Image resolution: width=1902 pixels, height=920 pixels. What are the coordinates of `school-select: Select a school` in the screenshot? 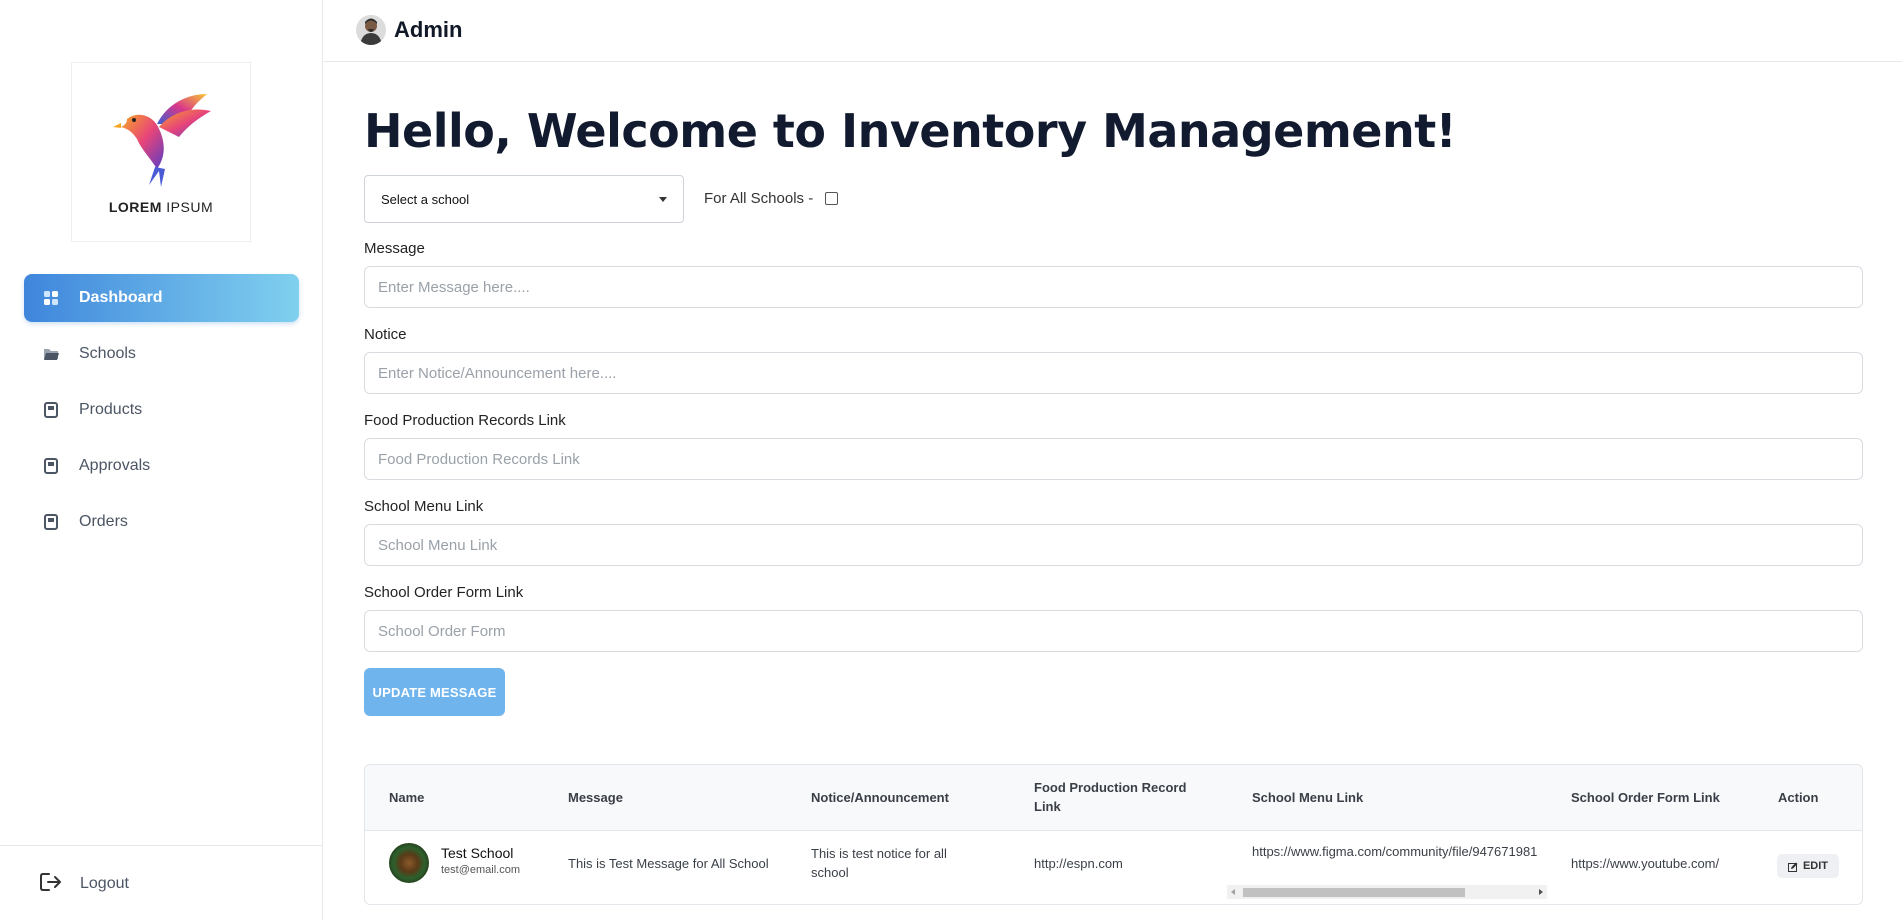 It's located at (524, 199).